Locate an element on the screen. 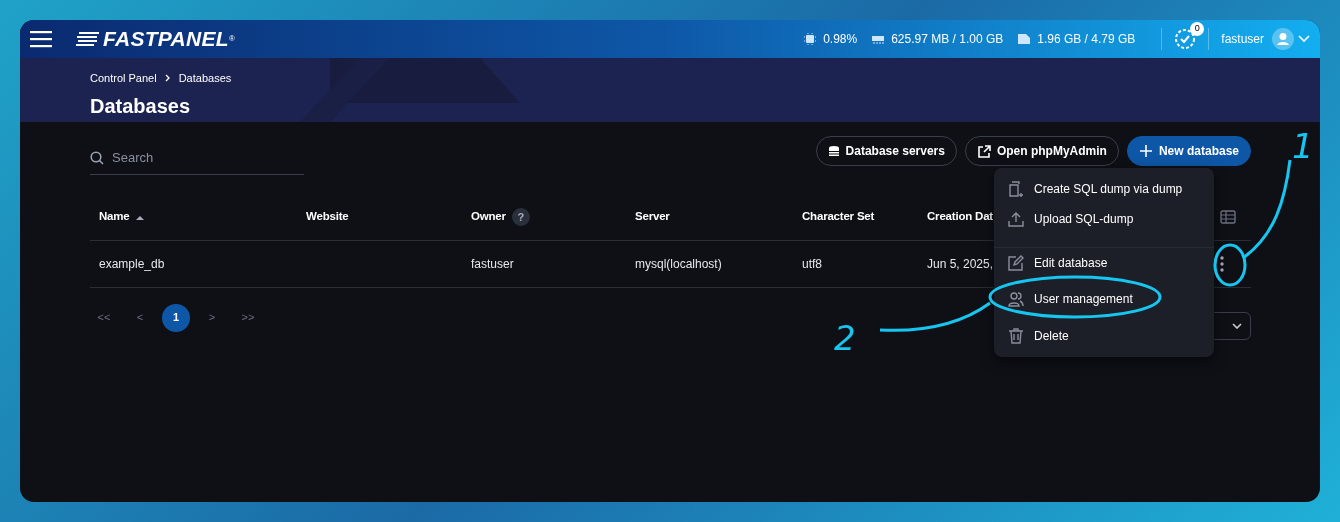  menu-item: Edit database is located at coordinates (1104, 262).